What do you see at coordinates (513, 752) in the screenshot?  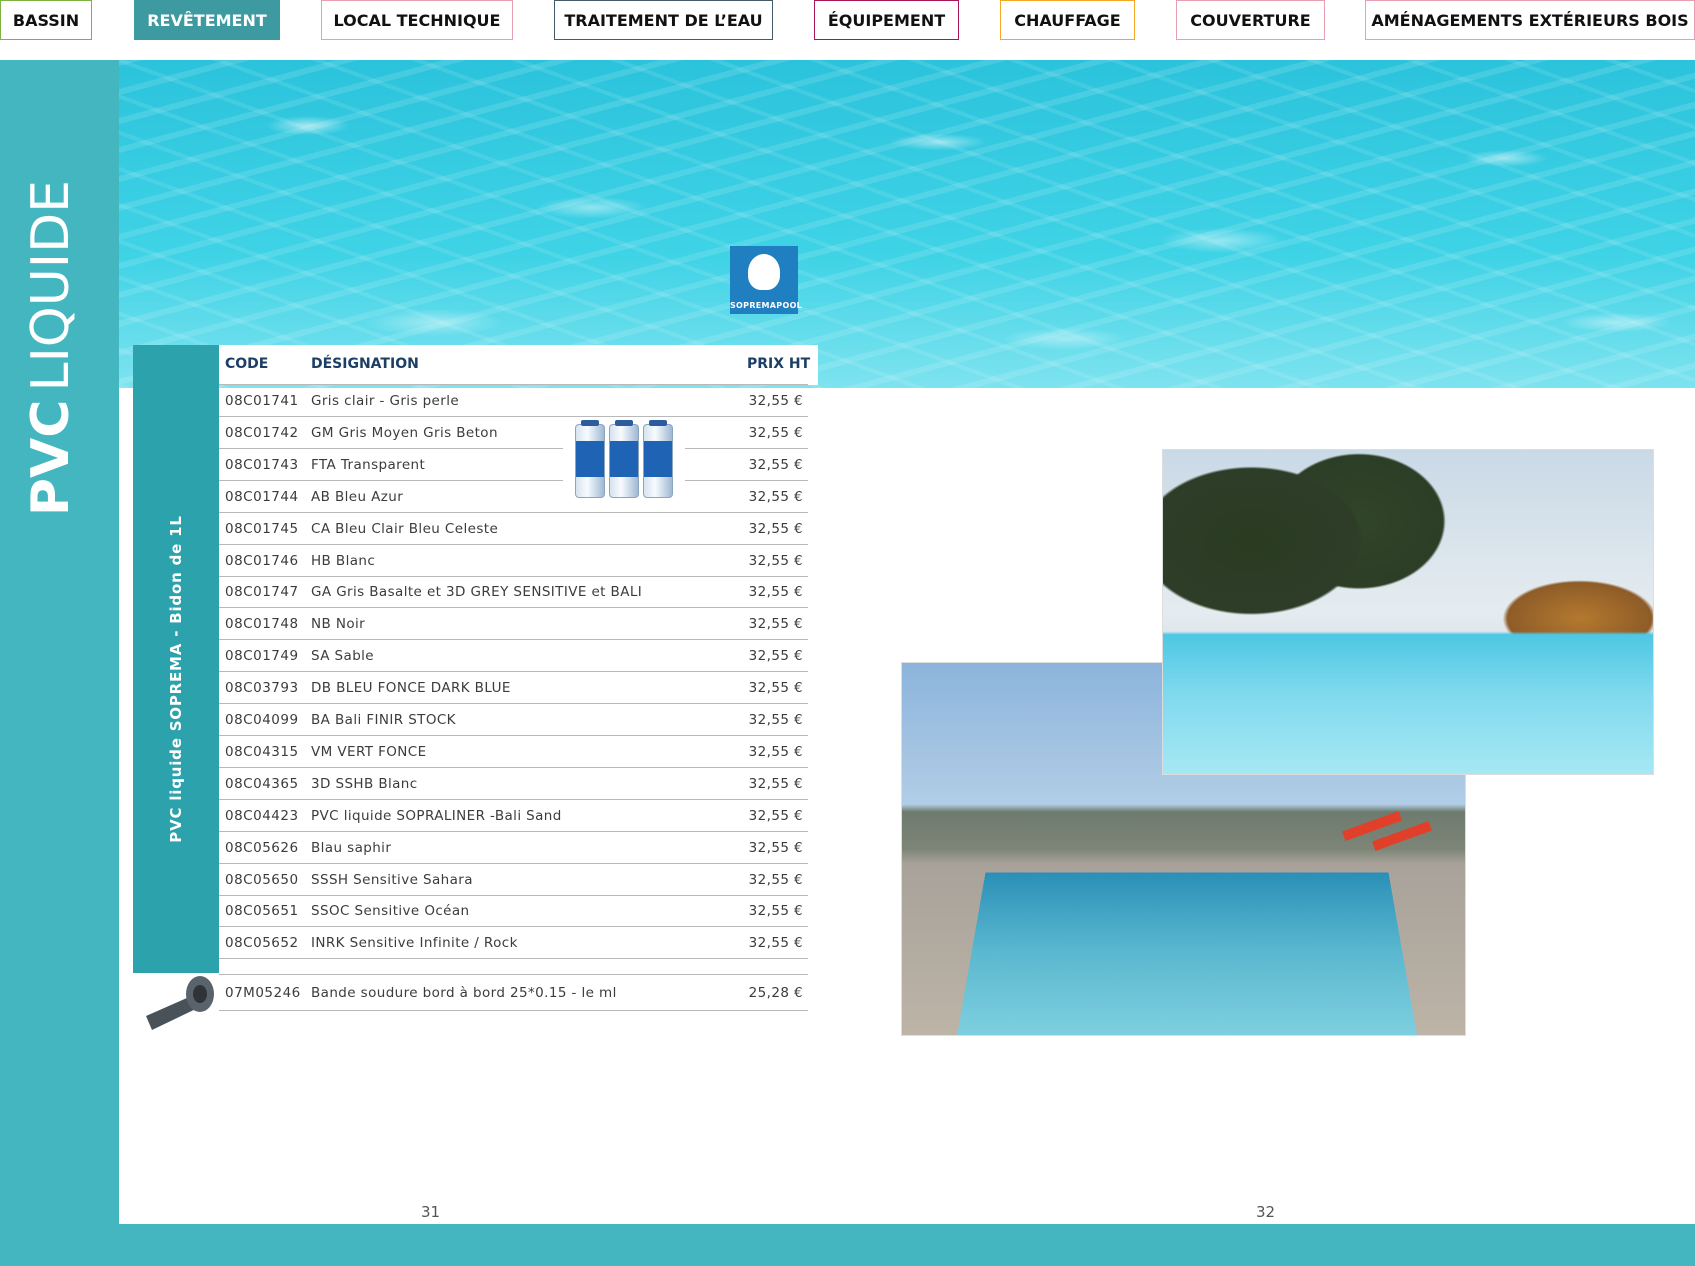 I see `table-row: 08C04315 VM VERT FONCE 32,55 €` at bounding box center [513, 752].